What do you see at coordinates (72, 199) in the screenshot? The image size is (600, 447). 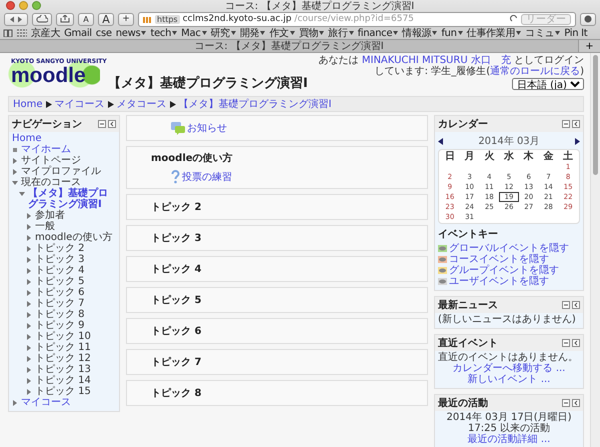 I see `nav-link: 【メタ】基礎プログラミング演習I` at bounding box center [72, 199].